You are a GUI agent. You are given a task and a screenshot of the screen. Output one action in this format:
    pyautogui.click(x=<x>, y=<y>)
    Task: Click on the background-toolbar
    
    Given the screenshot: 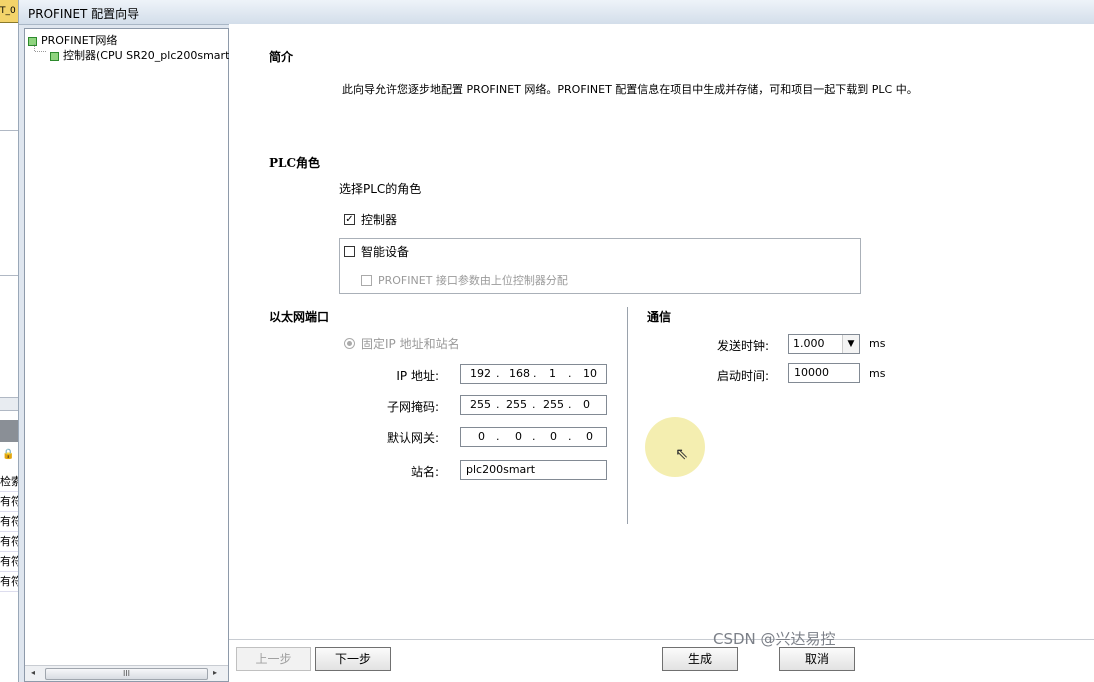 What is the action you would take?
    pyautogui.click(x=9, y=431)
    